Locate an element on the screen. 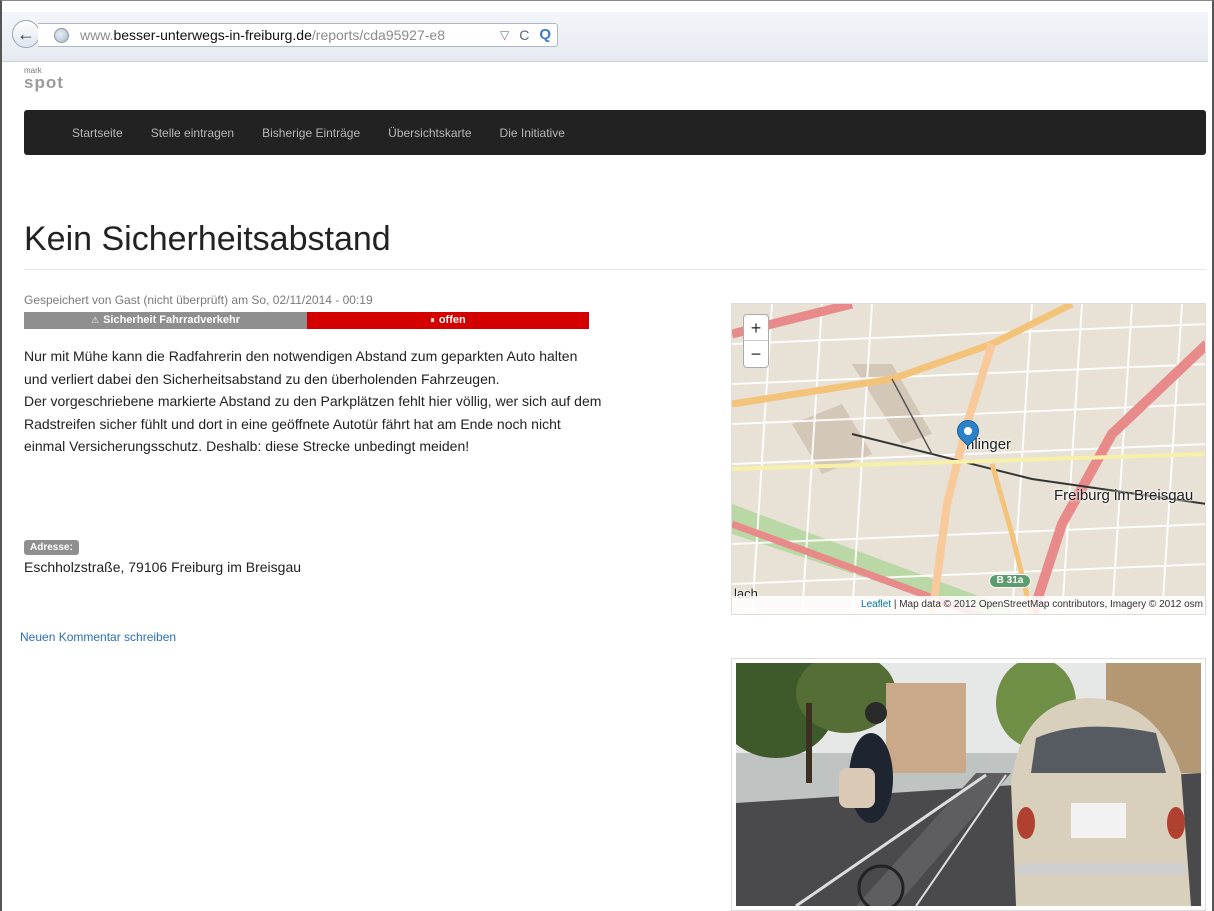 The image size is (1214, 911). road-shield: B 31a is located at coordinates (1010, 581).